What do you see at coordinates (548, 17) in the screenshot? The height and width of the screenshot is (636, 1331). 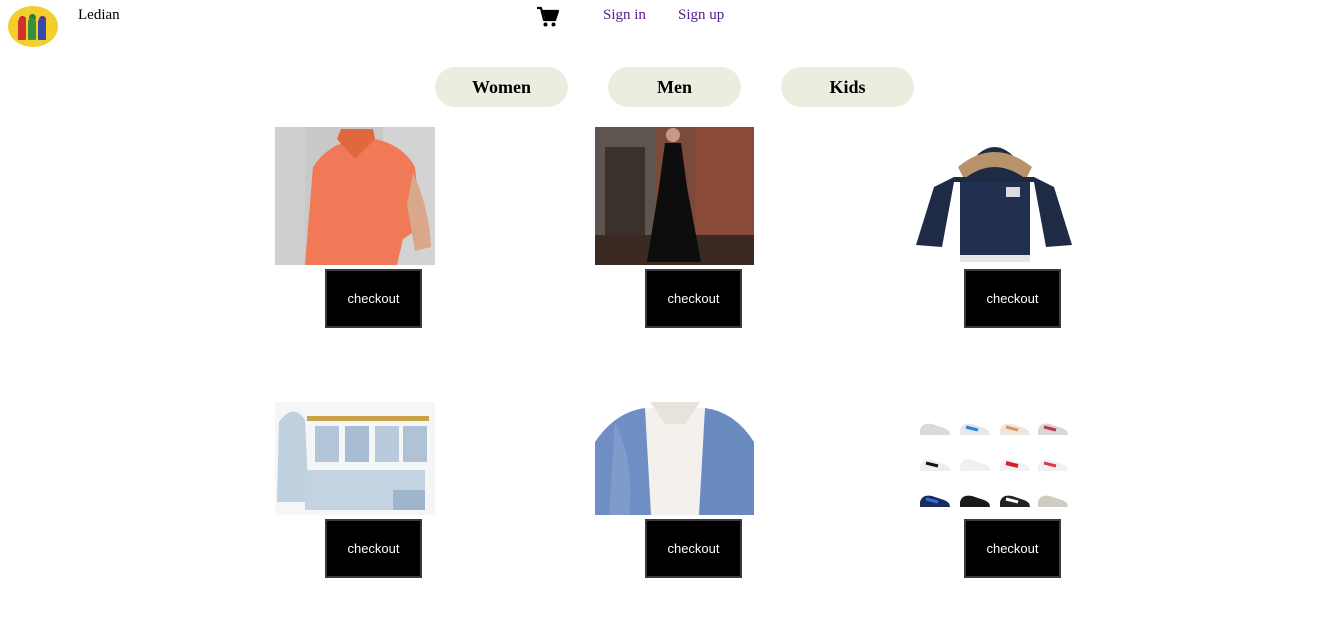 I see `shopping-cart-icon` at bounding box center [548, 17].